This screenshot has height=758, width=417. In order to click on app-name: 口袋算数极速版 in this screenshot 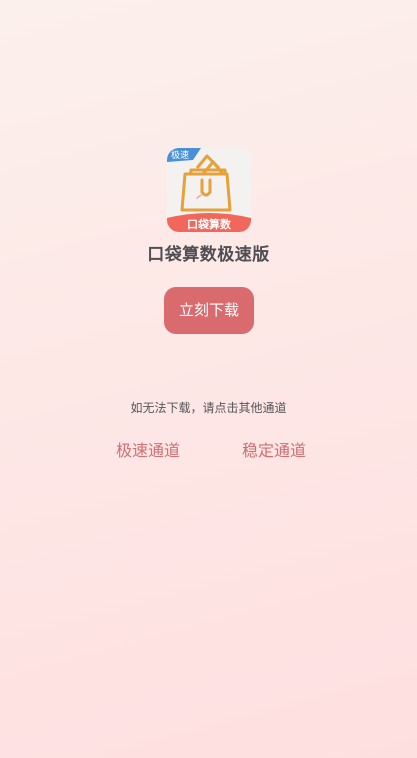, I will do `click(208, 255)`.